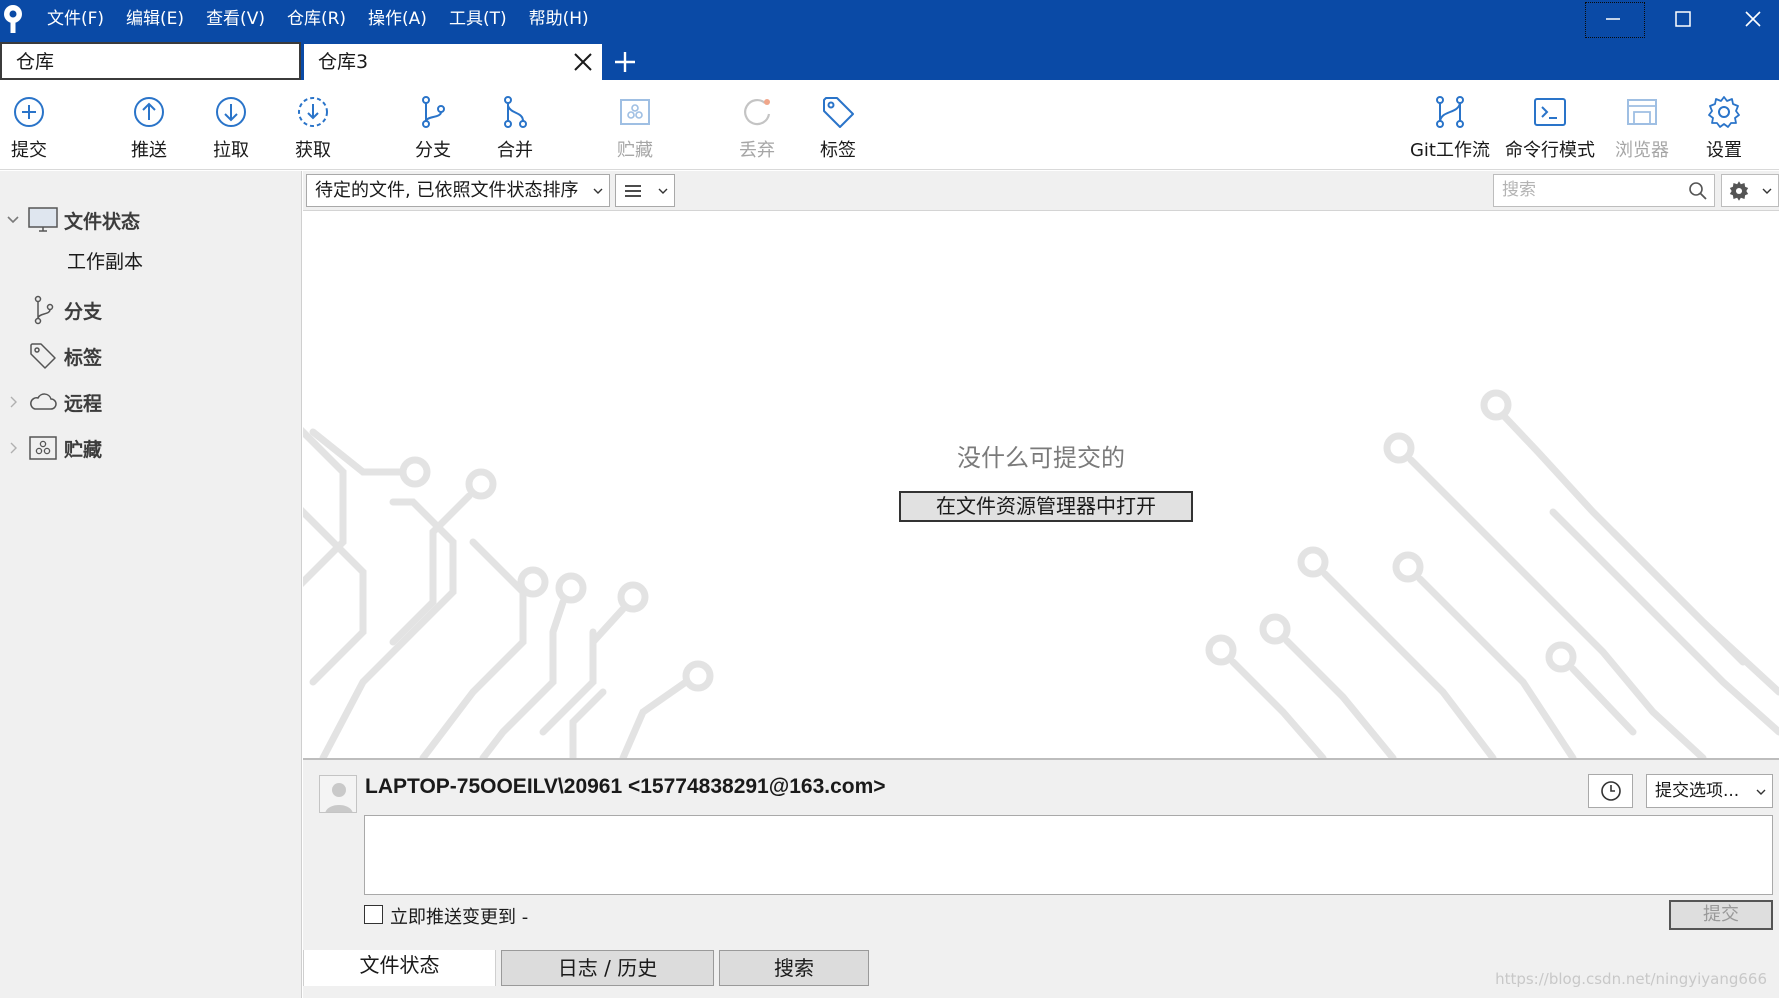 The image size is (1779, 998). I want to click on discard-button: 丢弃, so click(757, 124).